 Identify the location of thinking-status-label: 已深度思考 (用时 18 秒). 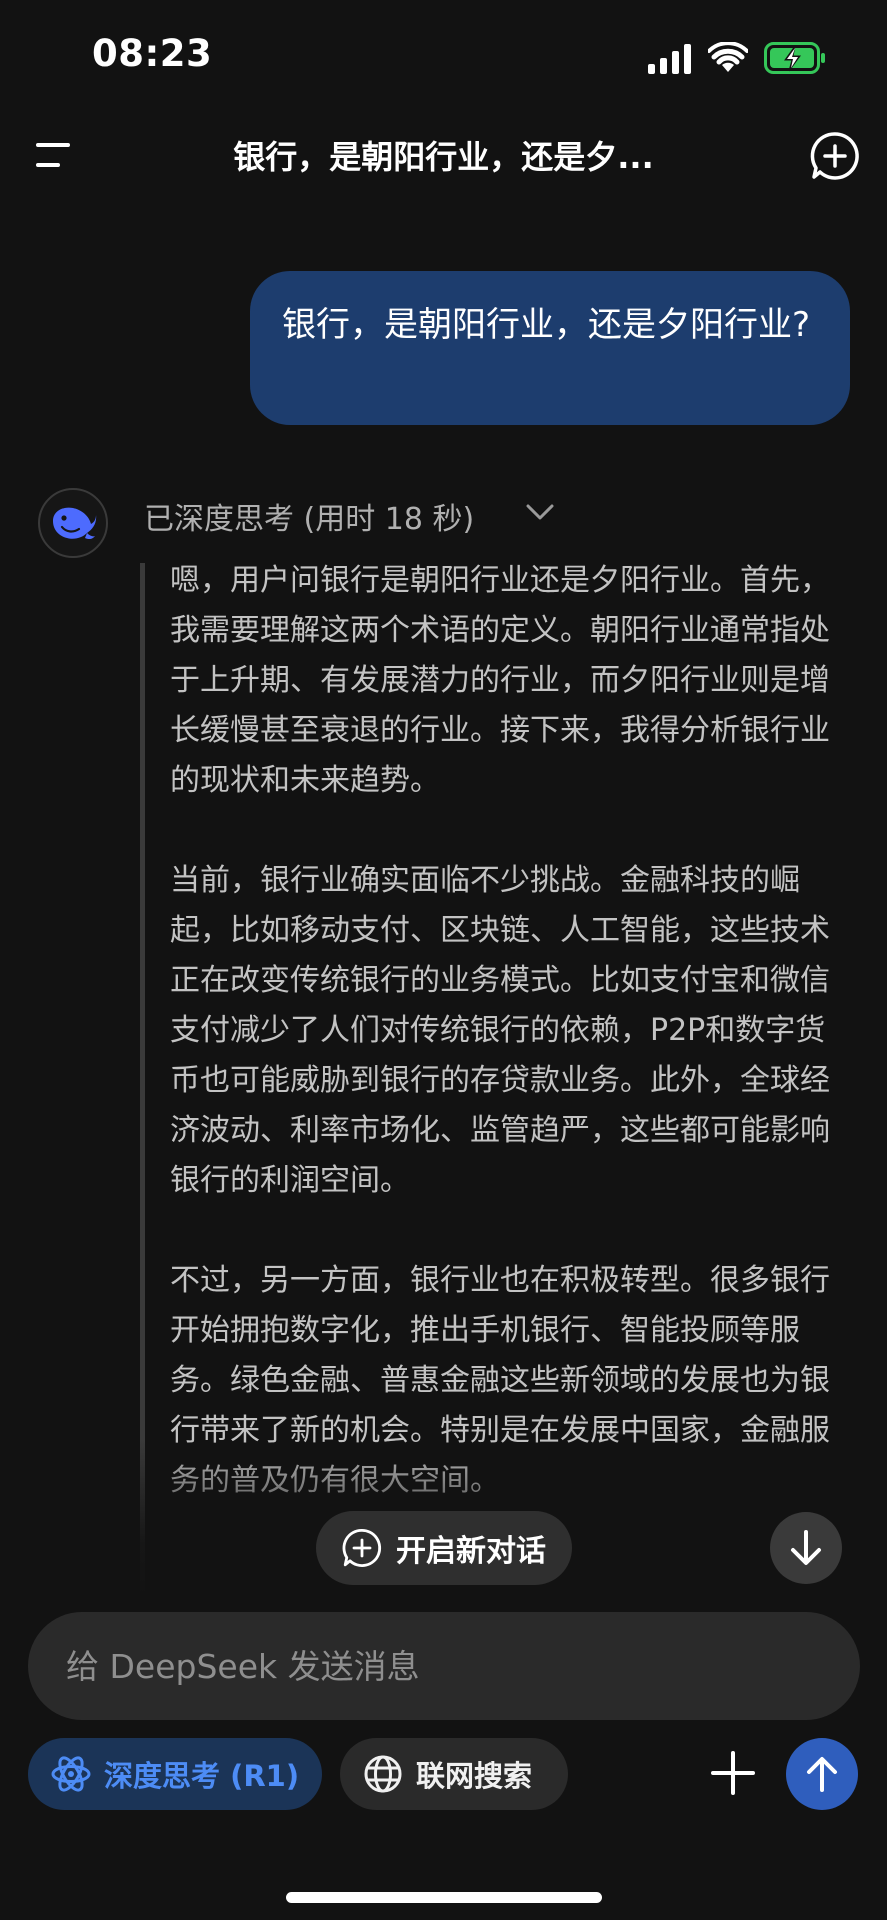
(309, 516).